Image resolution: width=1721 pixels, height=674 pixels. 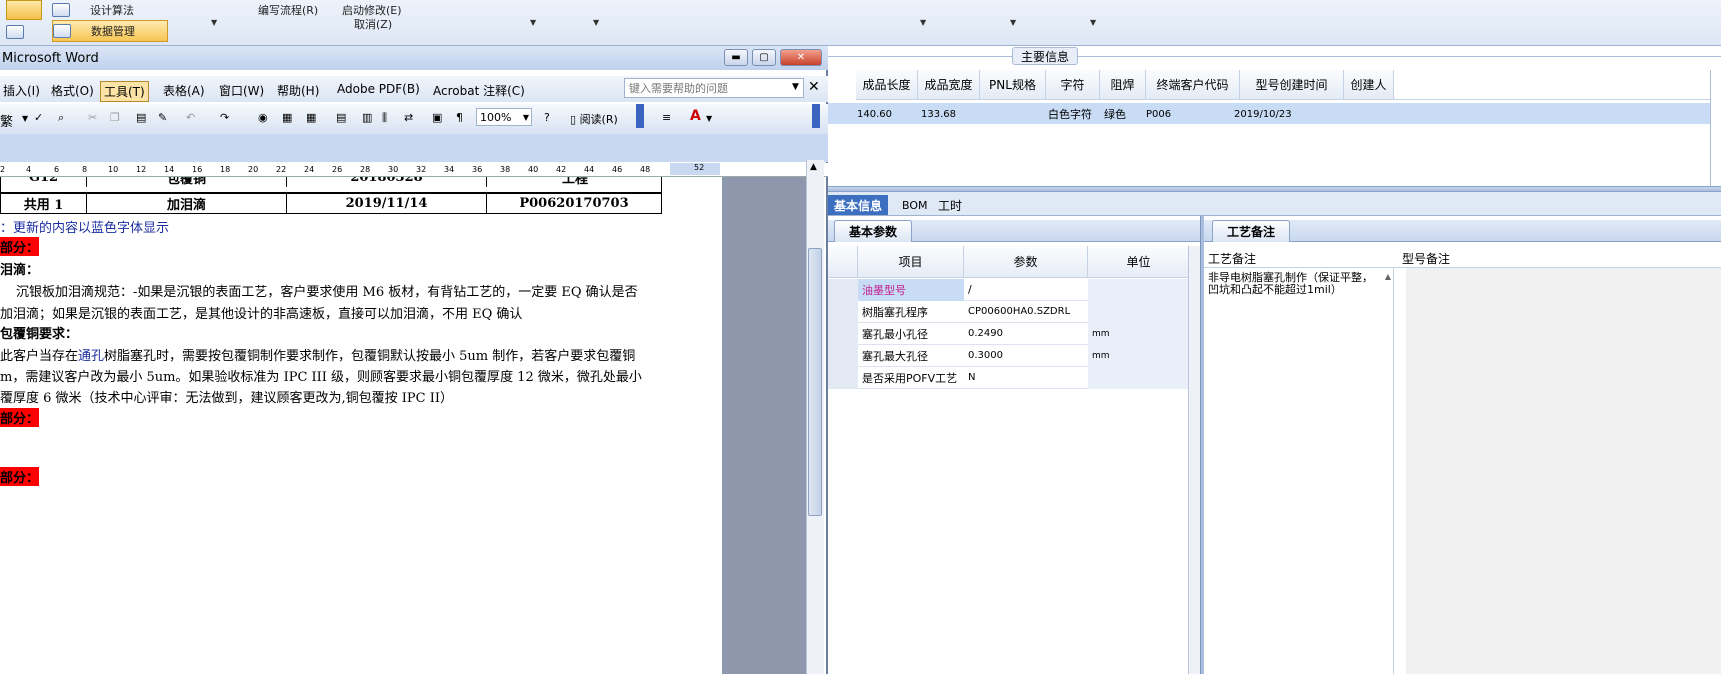 I want to click on column-header: 终端客户代码, so click(x=1193, y=85).